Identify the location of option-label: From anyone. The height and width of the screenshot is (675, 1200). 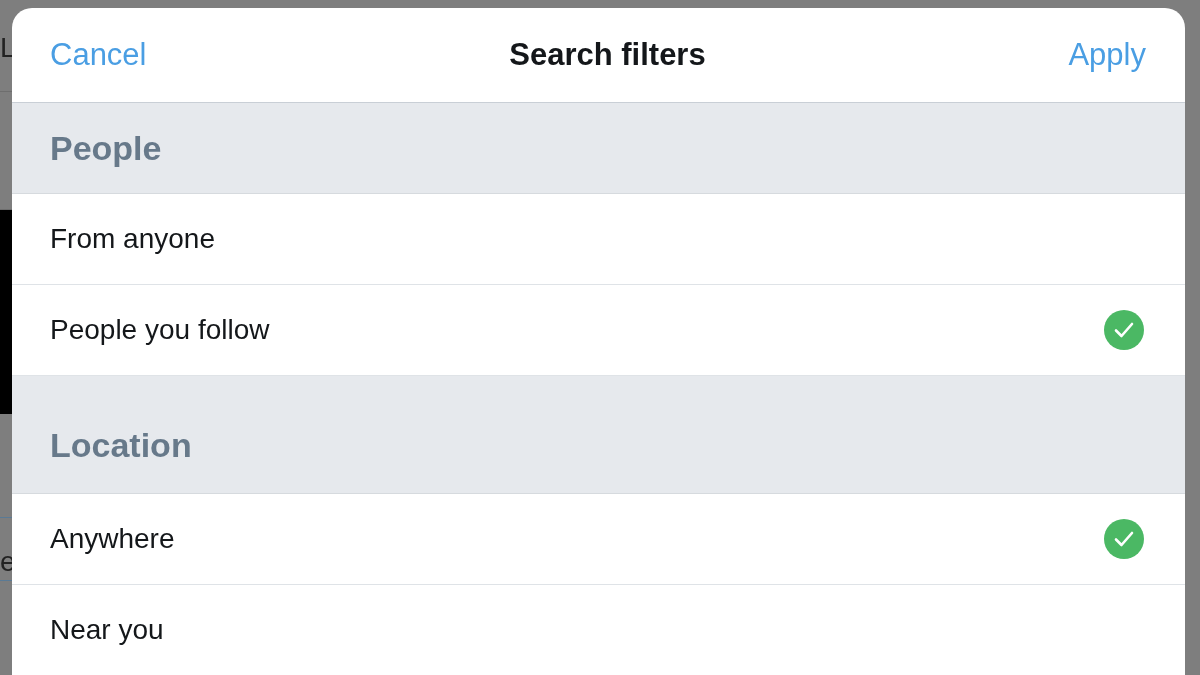
(132, 239).